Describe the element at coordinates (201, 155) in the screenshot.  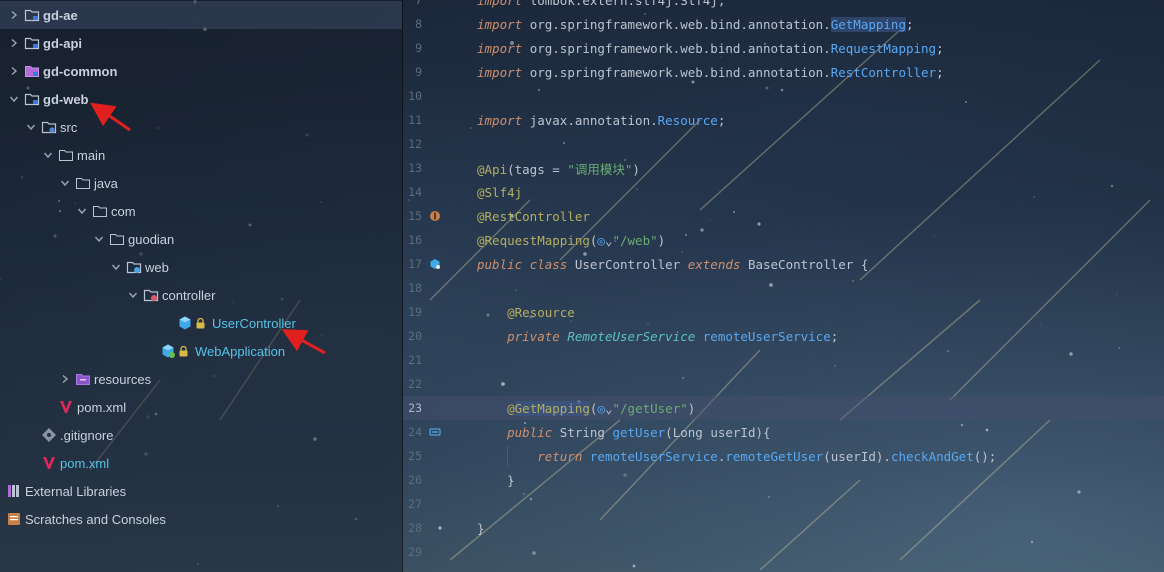
I see `tree-item-main: main` at that location.